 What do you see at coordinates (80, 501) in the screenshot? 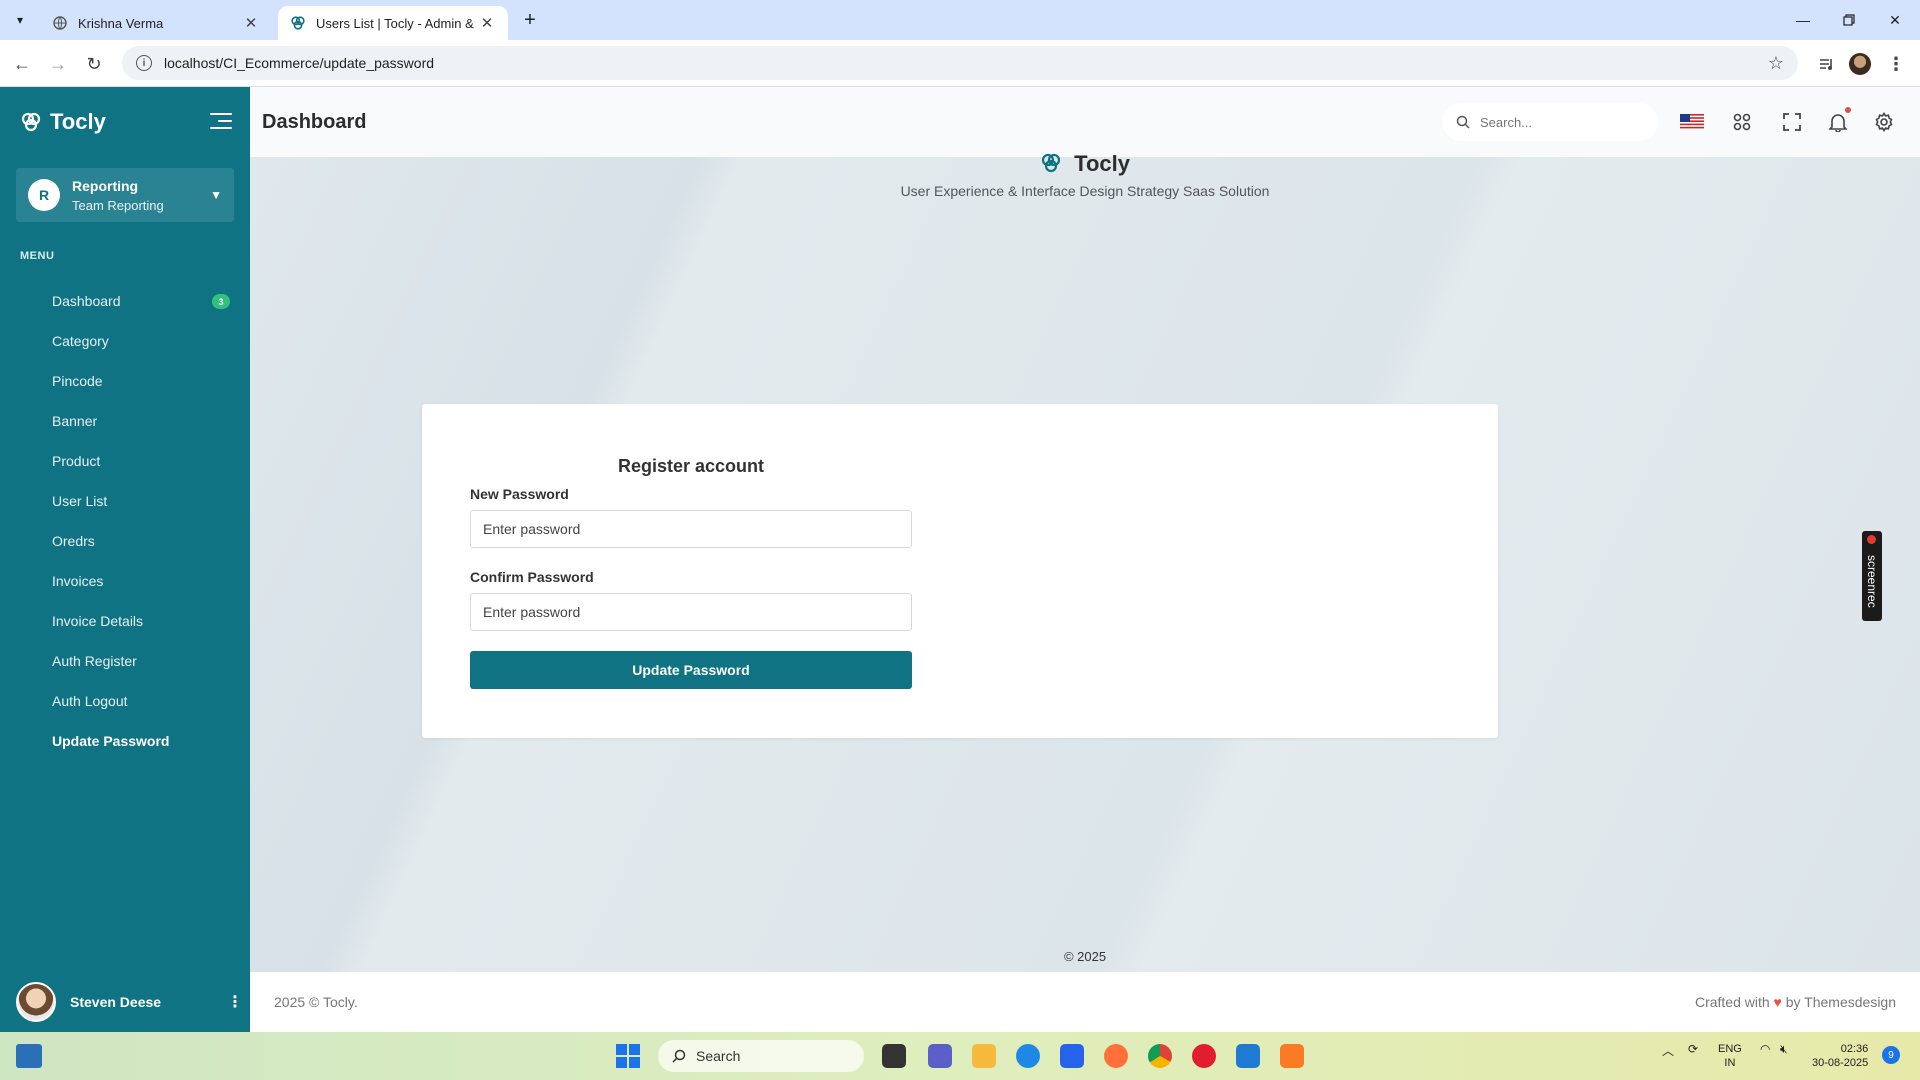
I see `sidebar-item-label: User List` at bounding box center [80, 501].